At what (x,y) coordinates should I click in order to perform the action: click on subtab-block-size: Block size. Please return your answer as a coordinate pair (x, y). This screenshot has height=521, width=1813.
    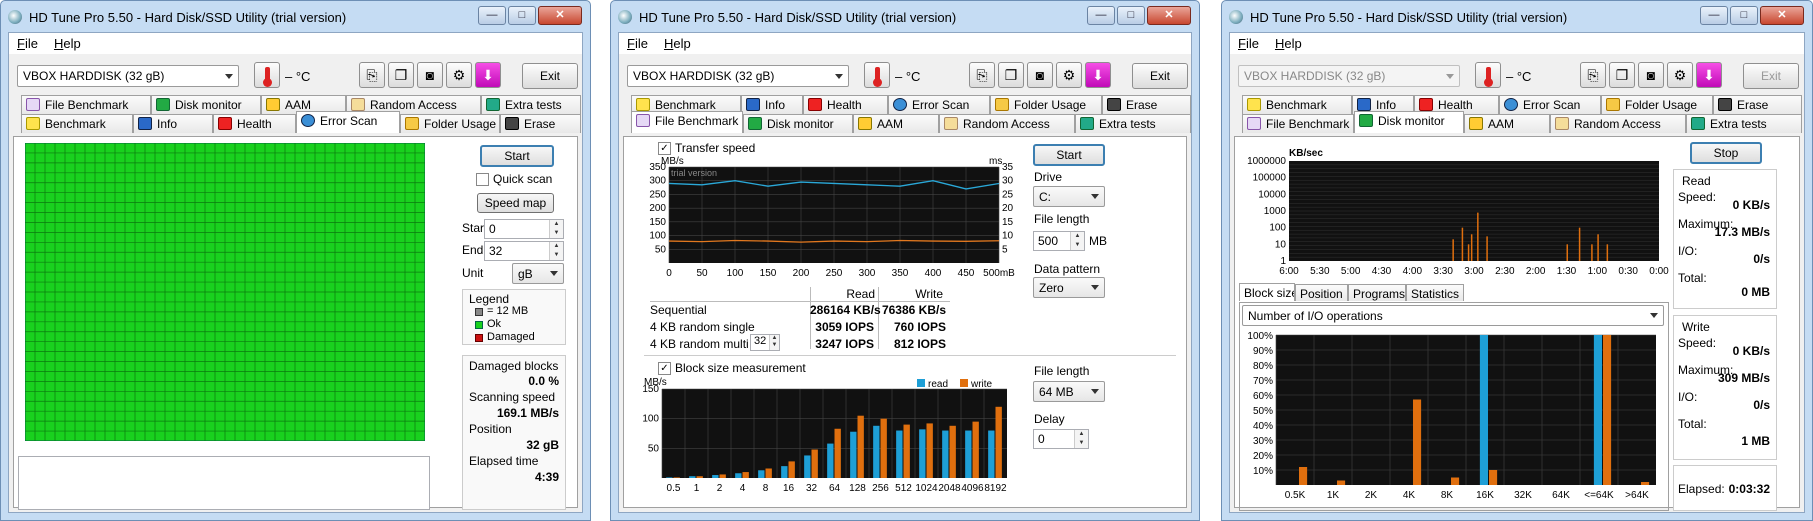
    Looking at the image, I should click on (1267, 292).